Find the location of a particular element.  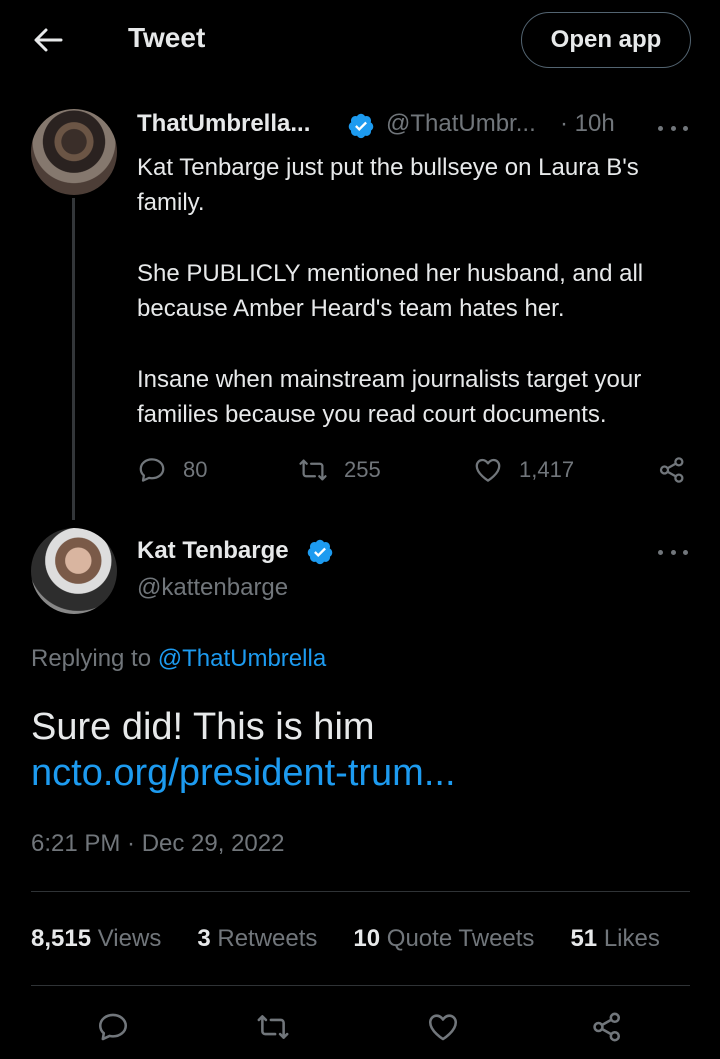

author-handle: @kattenbarge is located at coordinates (212, 588).